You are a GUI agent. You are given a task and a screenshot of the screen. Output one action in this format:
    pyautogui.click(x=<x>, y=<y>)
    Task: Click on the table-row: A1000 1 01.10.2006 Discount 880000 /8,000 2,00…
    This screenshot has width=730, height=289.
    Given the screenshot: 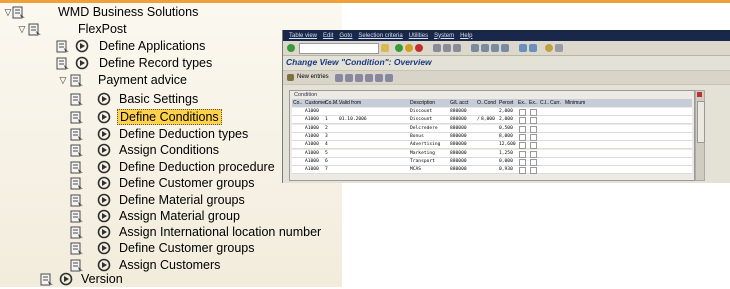 What is the action you would take?
    pyautogui.click(x=492, y=120)
    